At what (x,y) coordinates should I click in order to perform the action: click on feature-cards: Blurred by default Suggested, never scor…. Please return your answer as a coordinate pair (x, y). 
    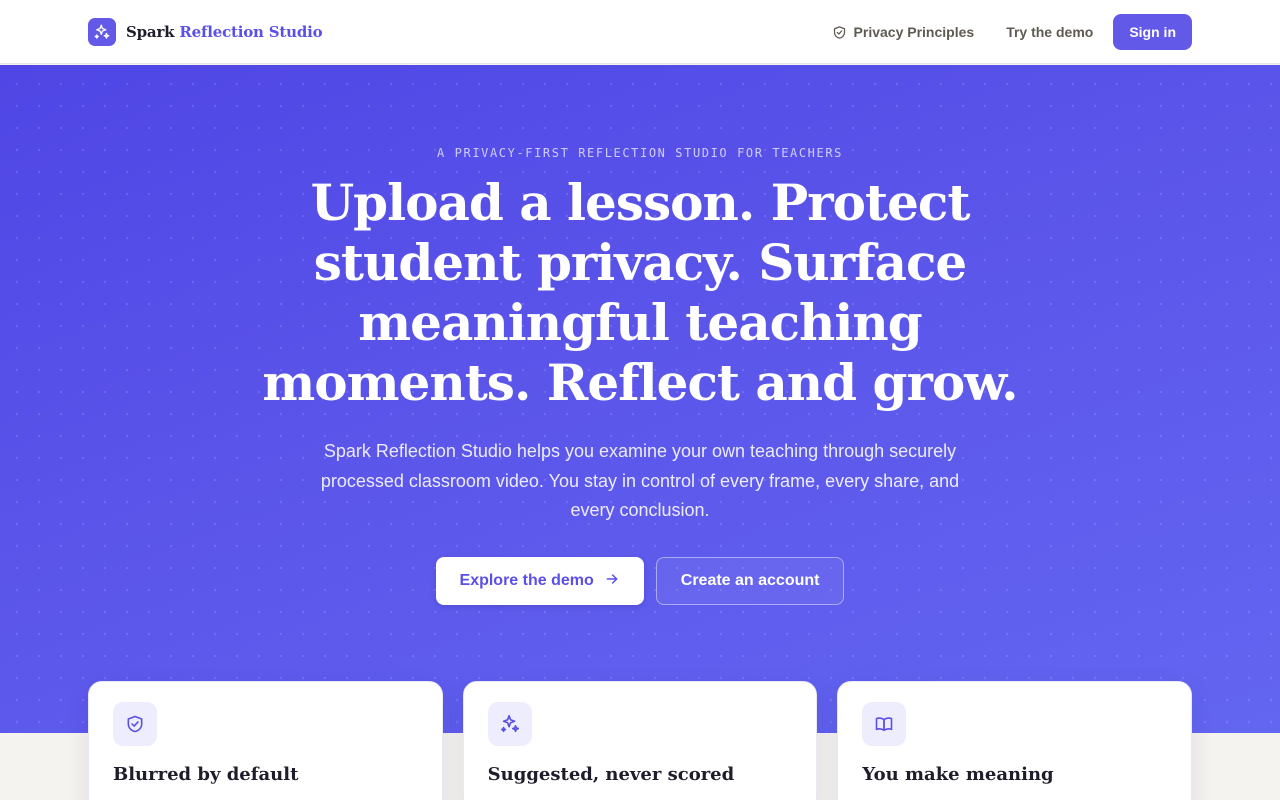
    Looking at the image, I should click on (640, 740).